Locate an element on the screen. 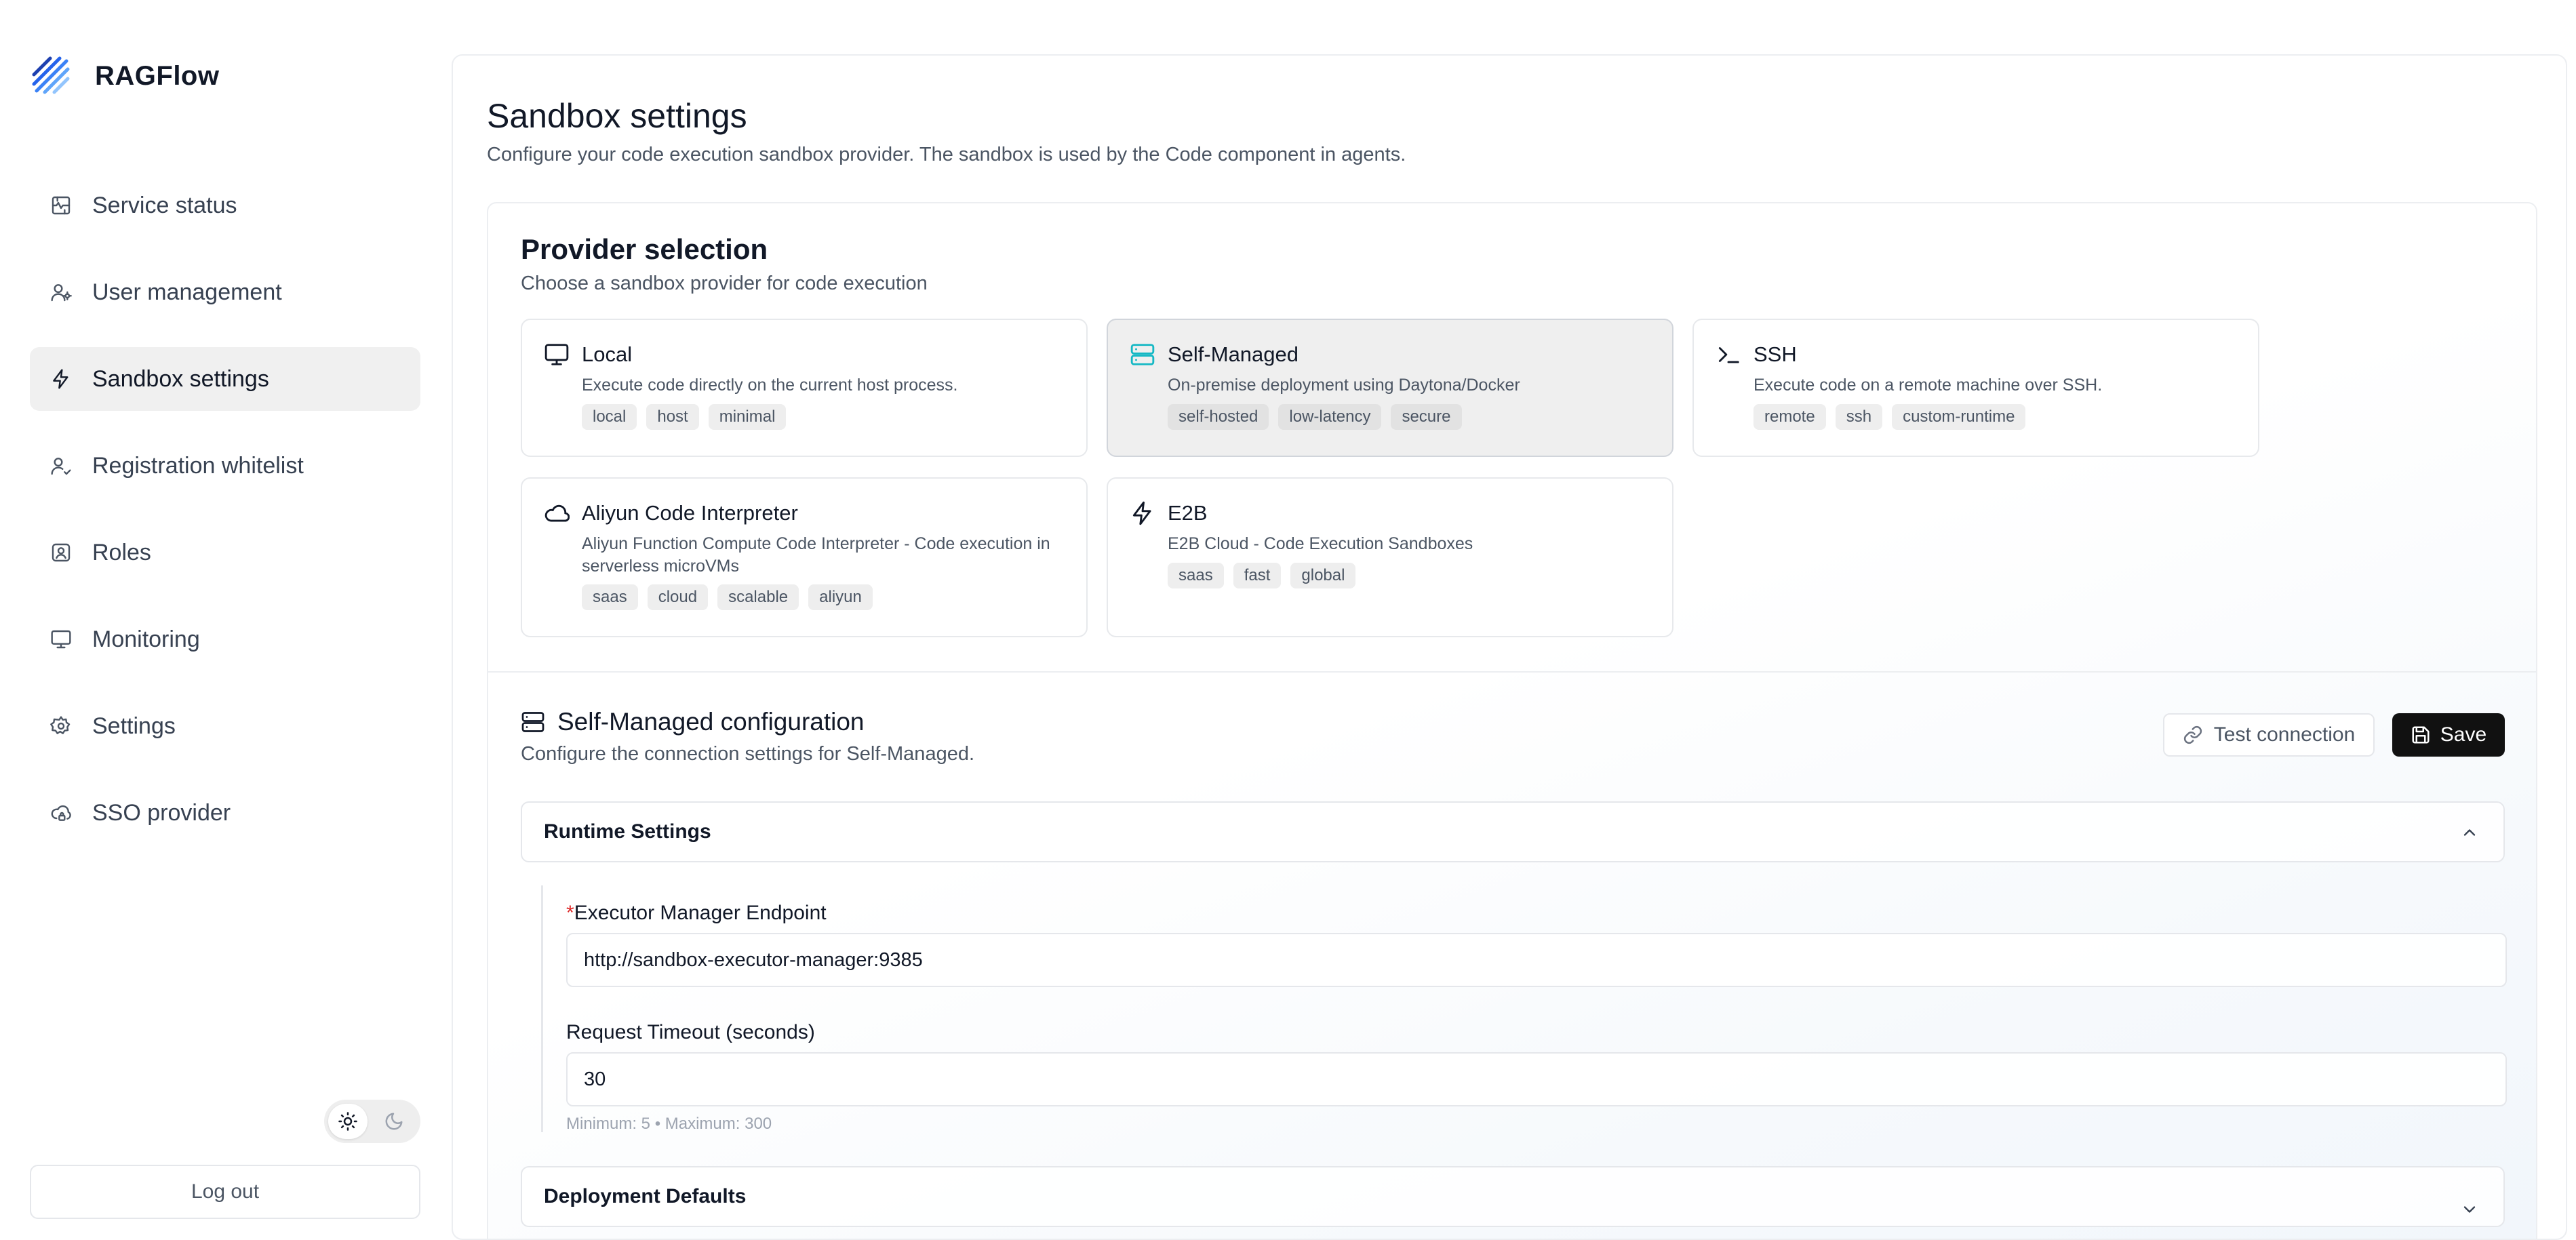 The width and height of the screenshot is (2576, 1240). provider-tags: remote ssh custom-runtime is located at coordinates (1890, 417).